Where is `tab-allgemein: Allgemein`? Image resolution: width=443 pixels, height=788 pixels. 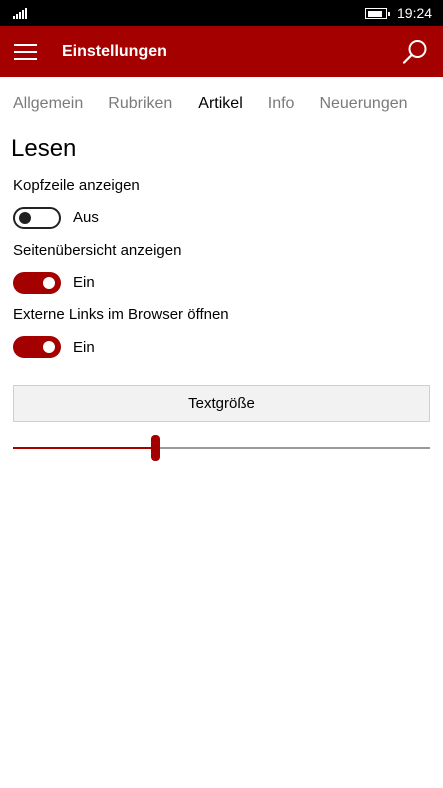
tab-allgemein: Allgemein is located at coordinates (48, 106).